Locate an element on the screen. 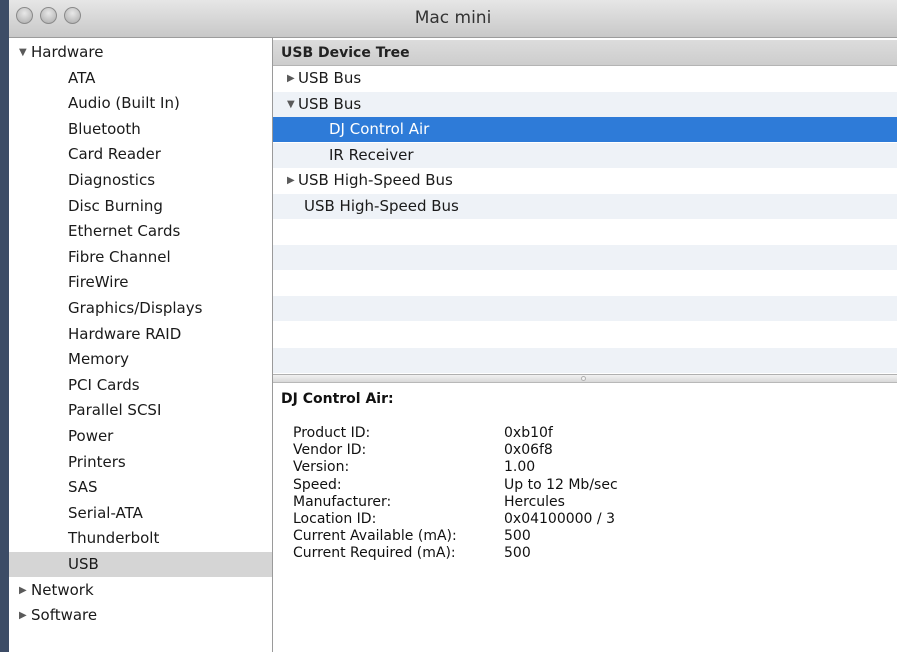 The image size is (897, 652). tree-row-label: DJ Control Air is located at coordinates (379, 129).